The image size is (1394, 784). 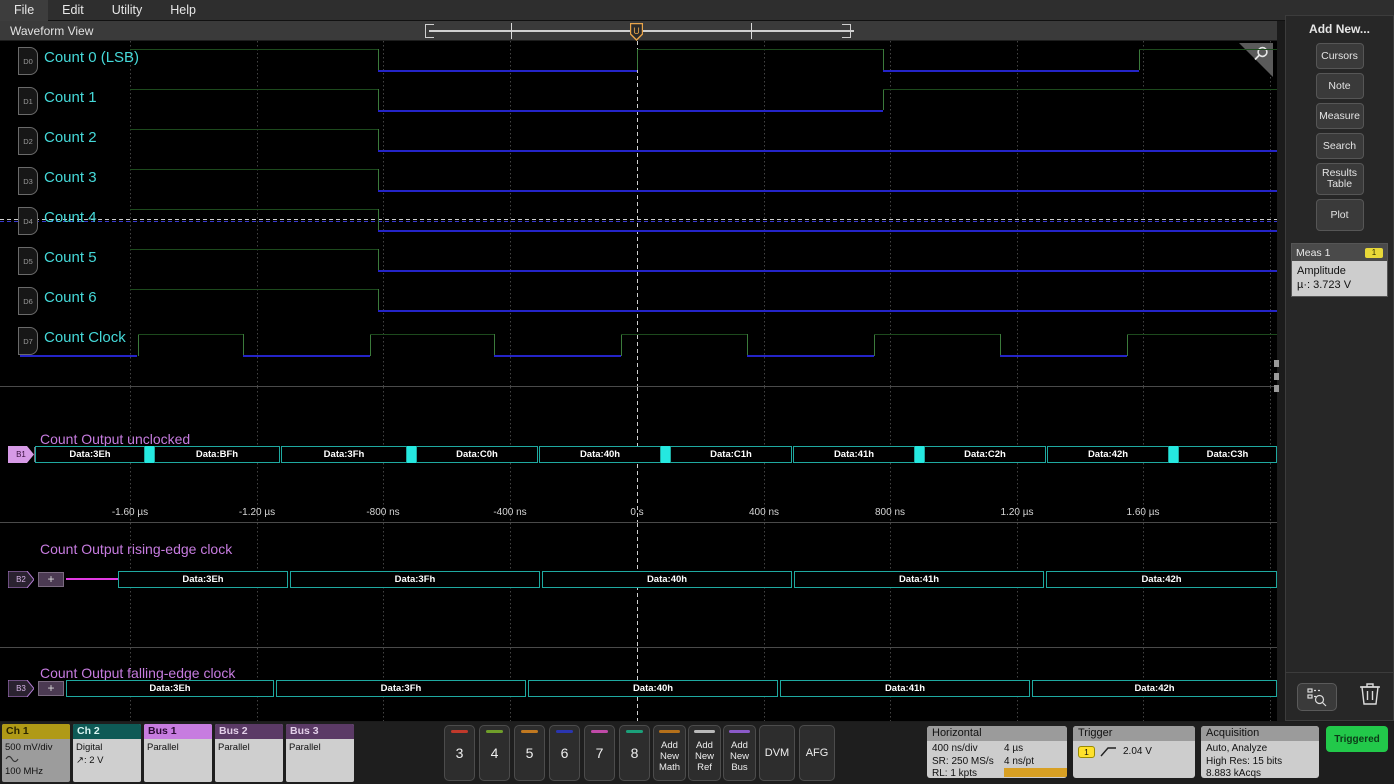 I want to click on channel-button-5-label: 5, so click(x=529, y=753).